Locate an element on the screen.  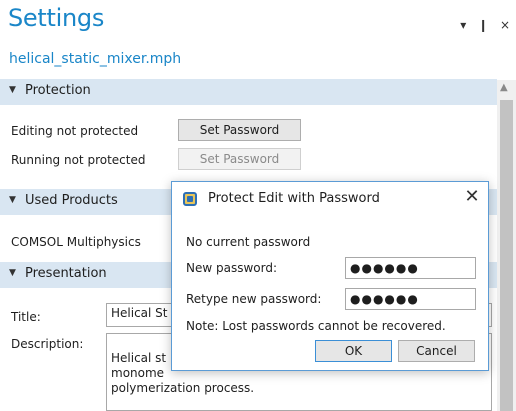
set-password-running-button: Set Password is located at coordinates (239, 159).